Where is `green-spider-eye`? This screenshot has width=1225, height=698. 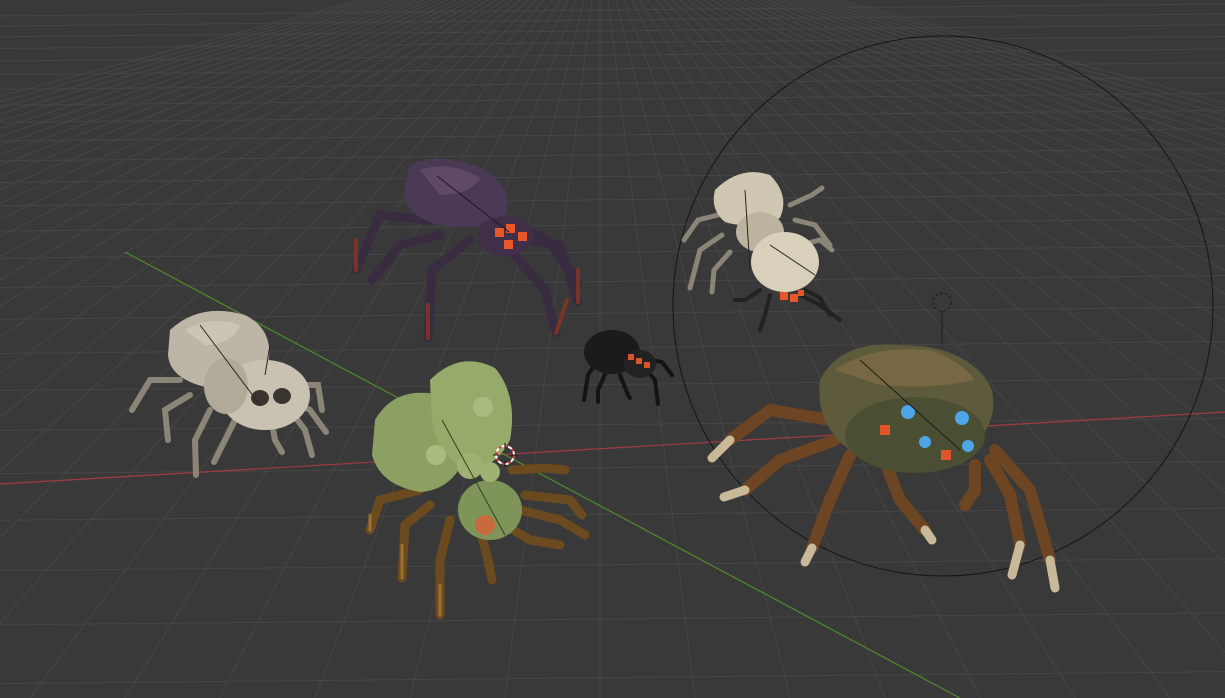 green-spider-eye is located at coordinates (485, 525).